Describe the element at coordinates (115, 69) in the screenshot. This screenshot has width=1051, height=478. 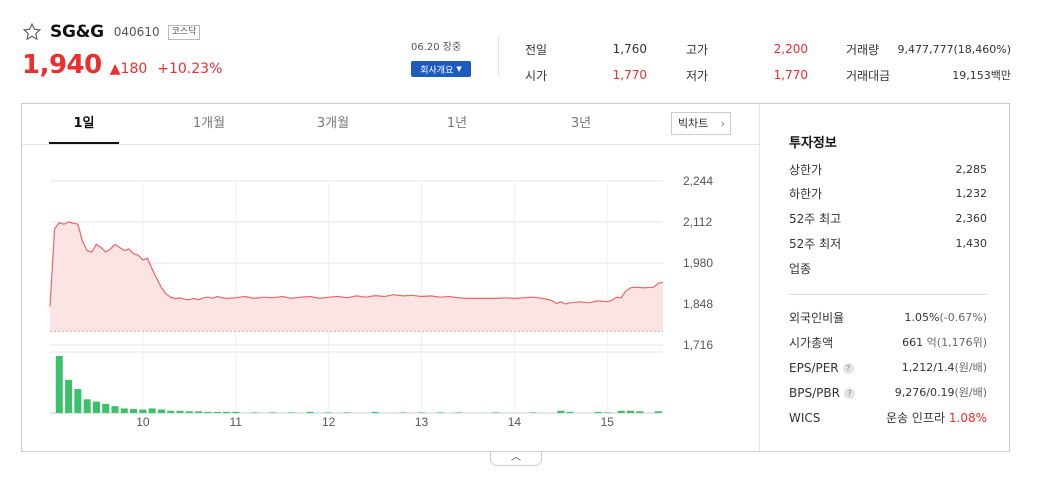
I see `up-arrow-icon: ▲` at that location.